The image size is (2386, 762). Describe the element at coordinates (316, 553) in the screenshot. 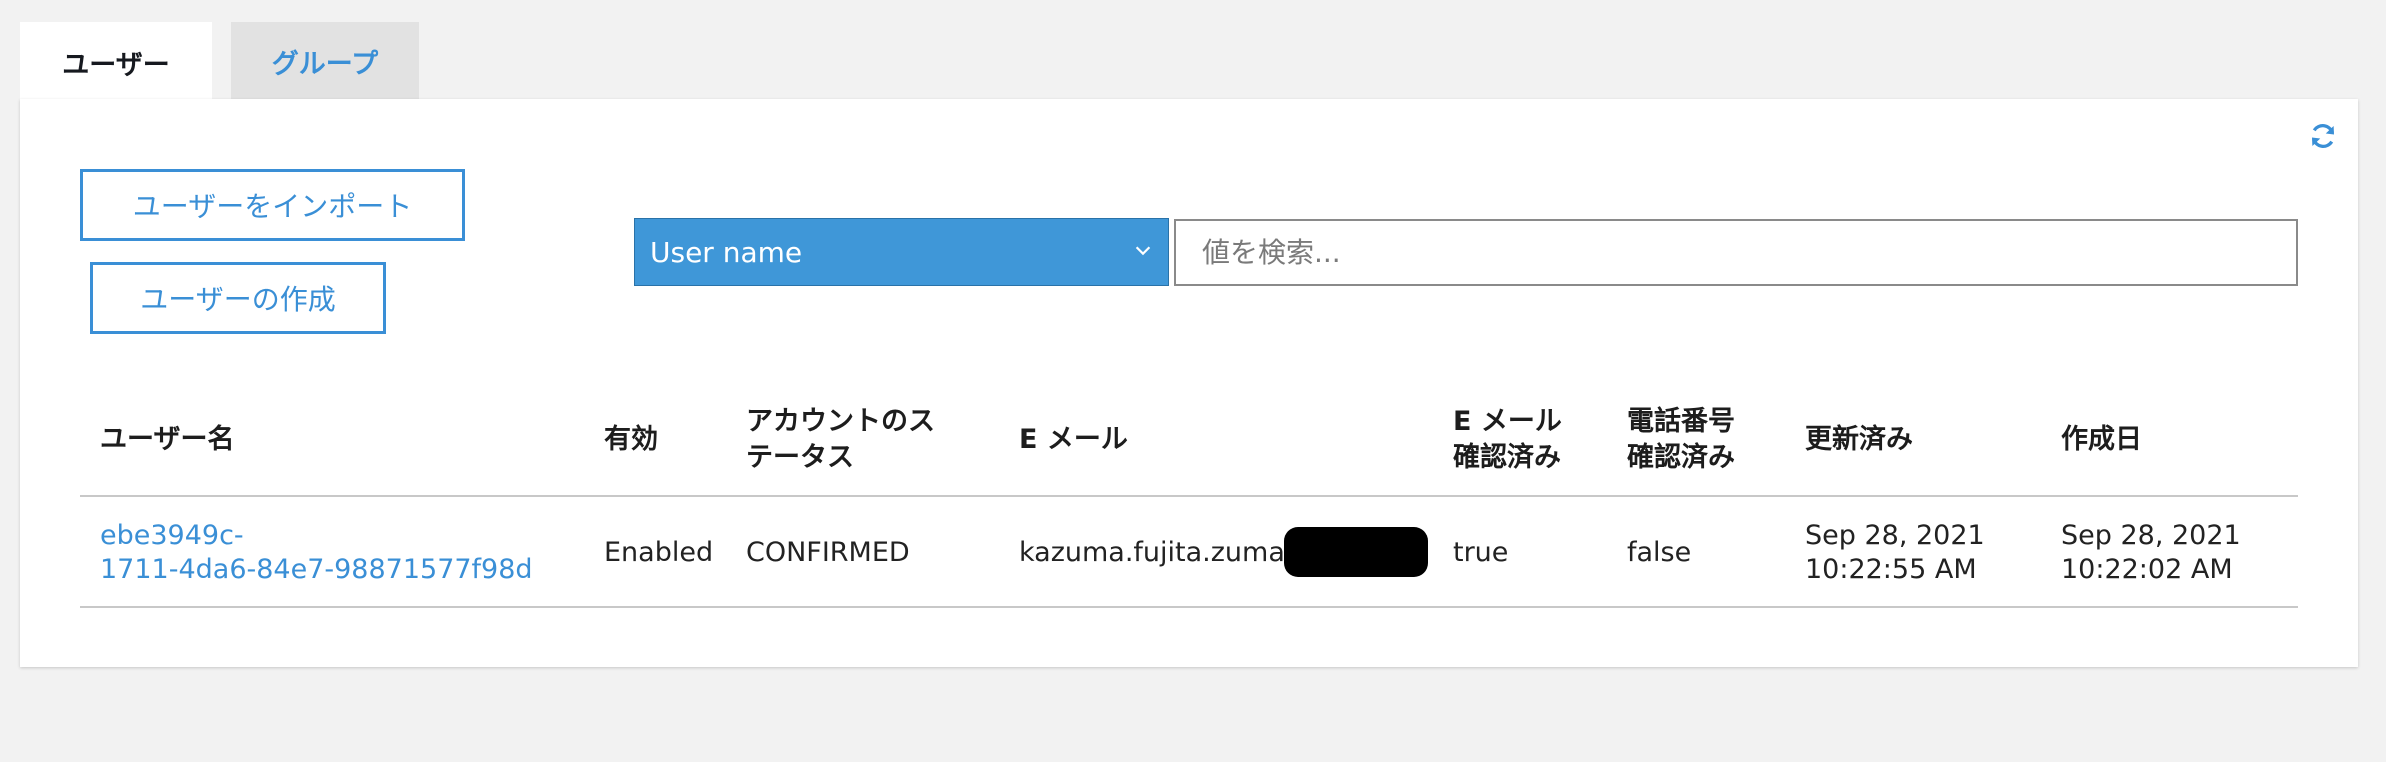

I see `username-link: ebe3949c- 1711-4da6-84e7-98871577f98d` at that location.